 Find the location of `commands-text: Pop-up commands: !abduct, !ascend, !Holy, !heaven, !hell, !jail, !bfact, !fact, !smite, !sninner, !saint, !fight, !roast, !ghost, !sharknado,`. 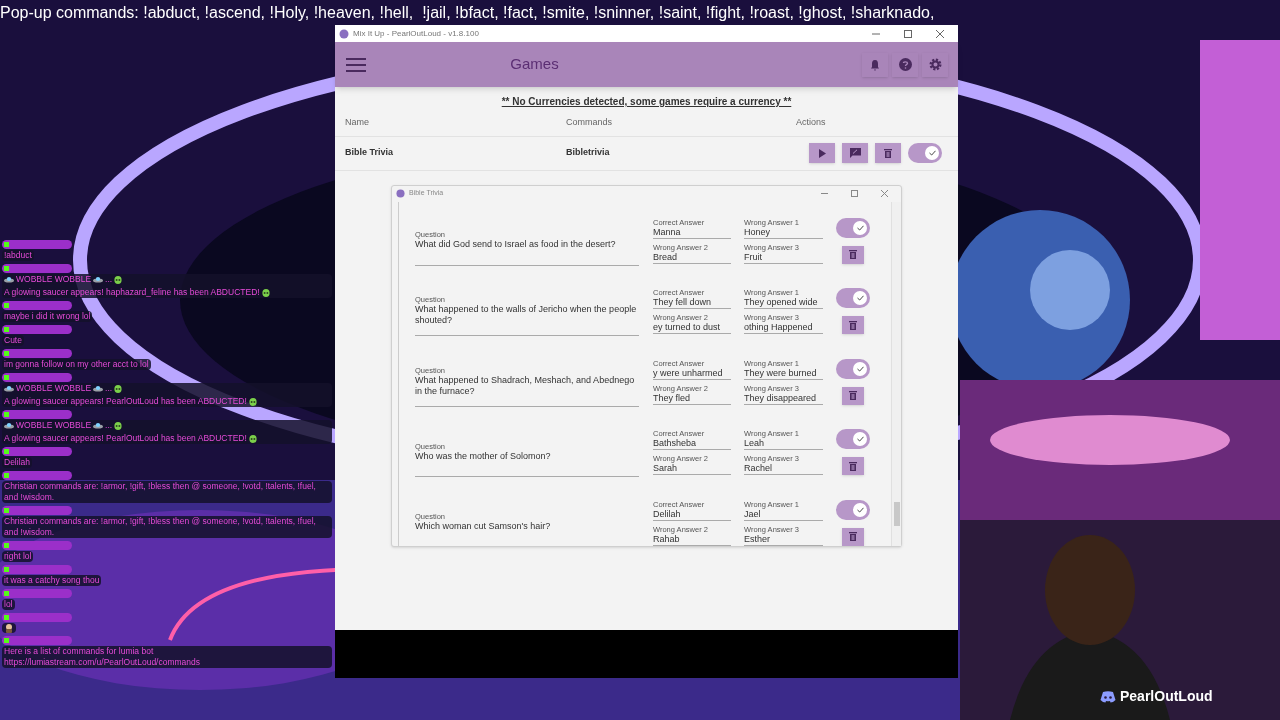

commands-text: Pop-up commands: !abduct, !ascend, !Holy, !heaven, !hell, !jail, !bfact, !fact, !smite, !sninner, !saint, !fight, !roast, !ghost, !sharknado, is located at coordinates (467, 13).